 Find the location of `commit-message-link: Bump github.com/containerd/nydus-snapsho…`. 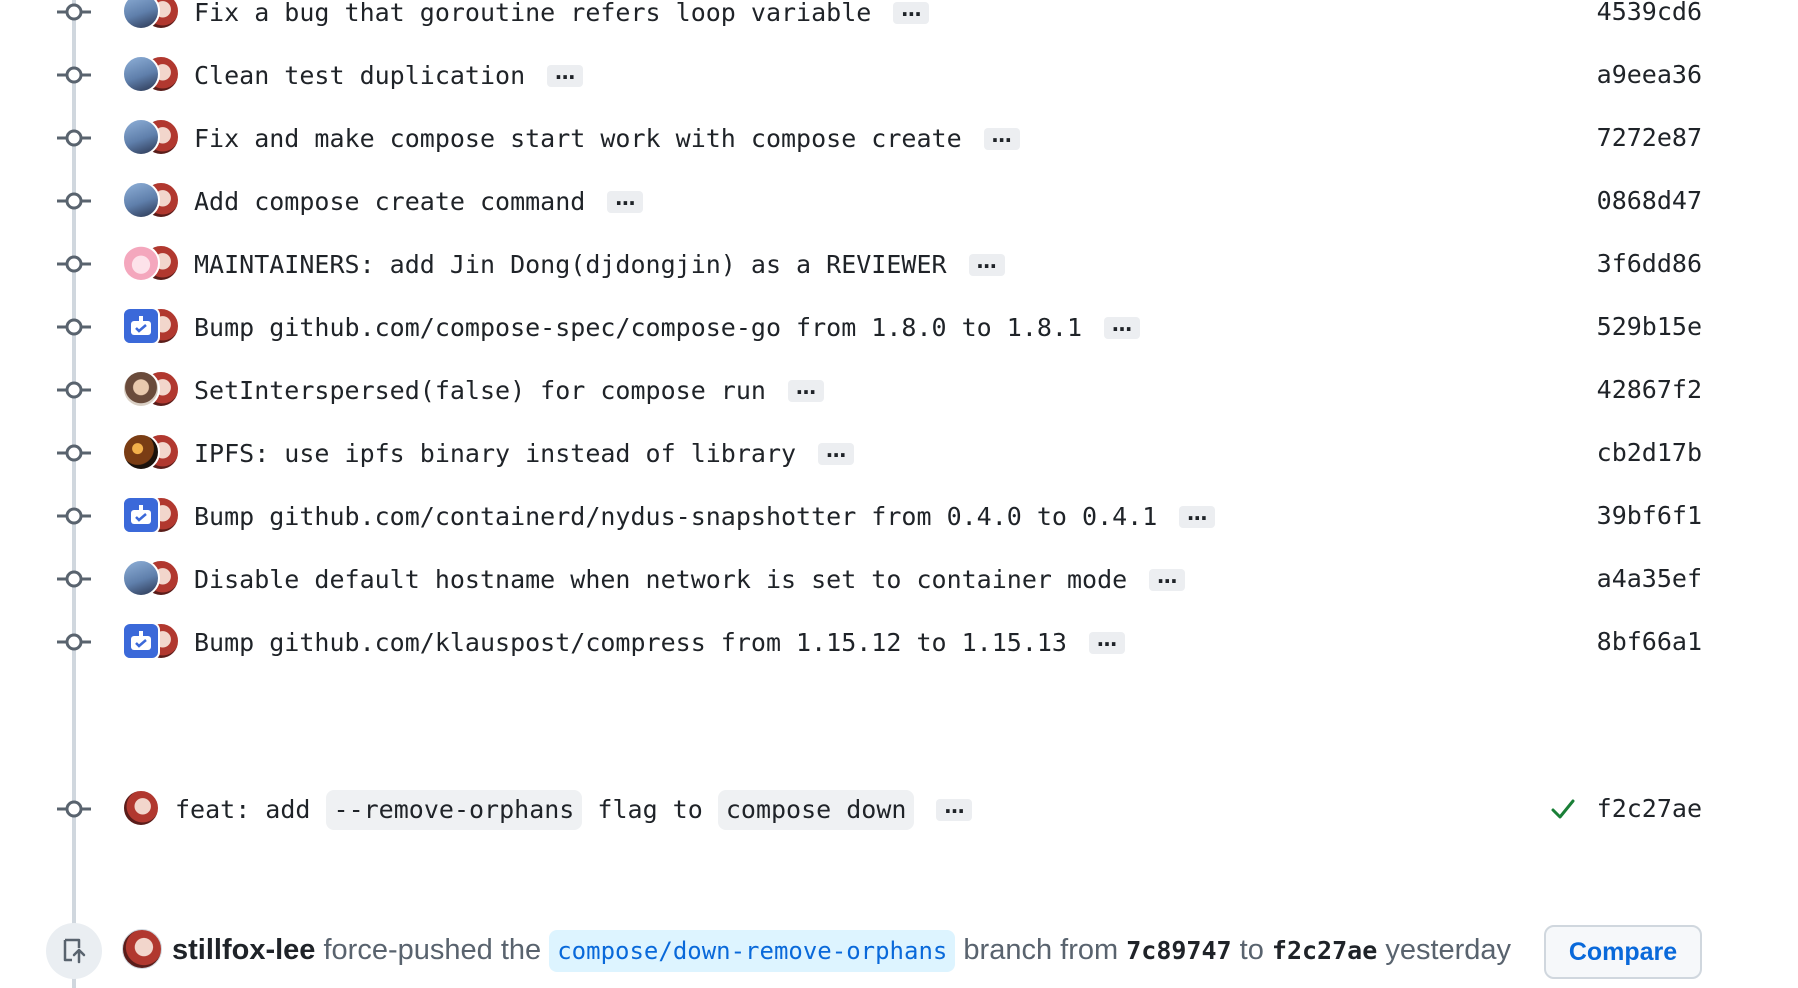

commit-message-link: Bump github.com/containerd/nydus-snapsho… is located at coordinates (675, 516).